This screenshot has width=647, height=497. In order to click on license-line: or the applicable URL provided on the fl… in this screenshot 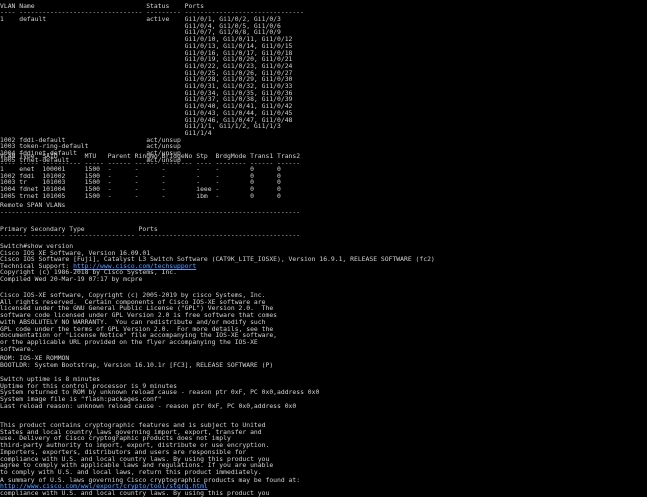, I will do `click(129, 341)`.